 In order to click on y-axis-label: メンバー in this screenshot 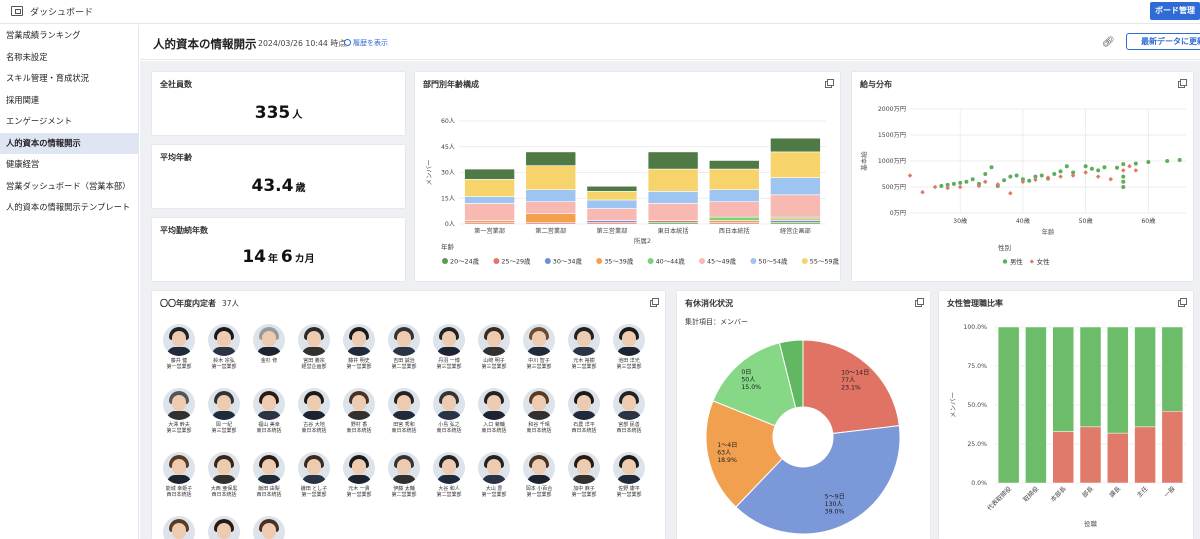, I will do `click(953, 405)`.